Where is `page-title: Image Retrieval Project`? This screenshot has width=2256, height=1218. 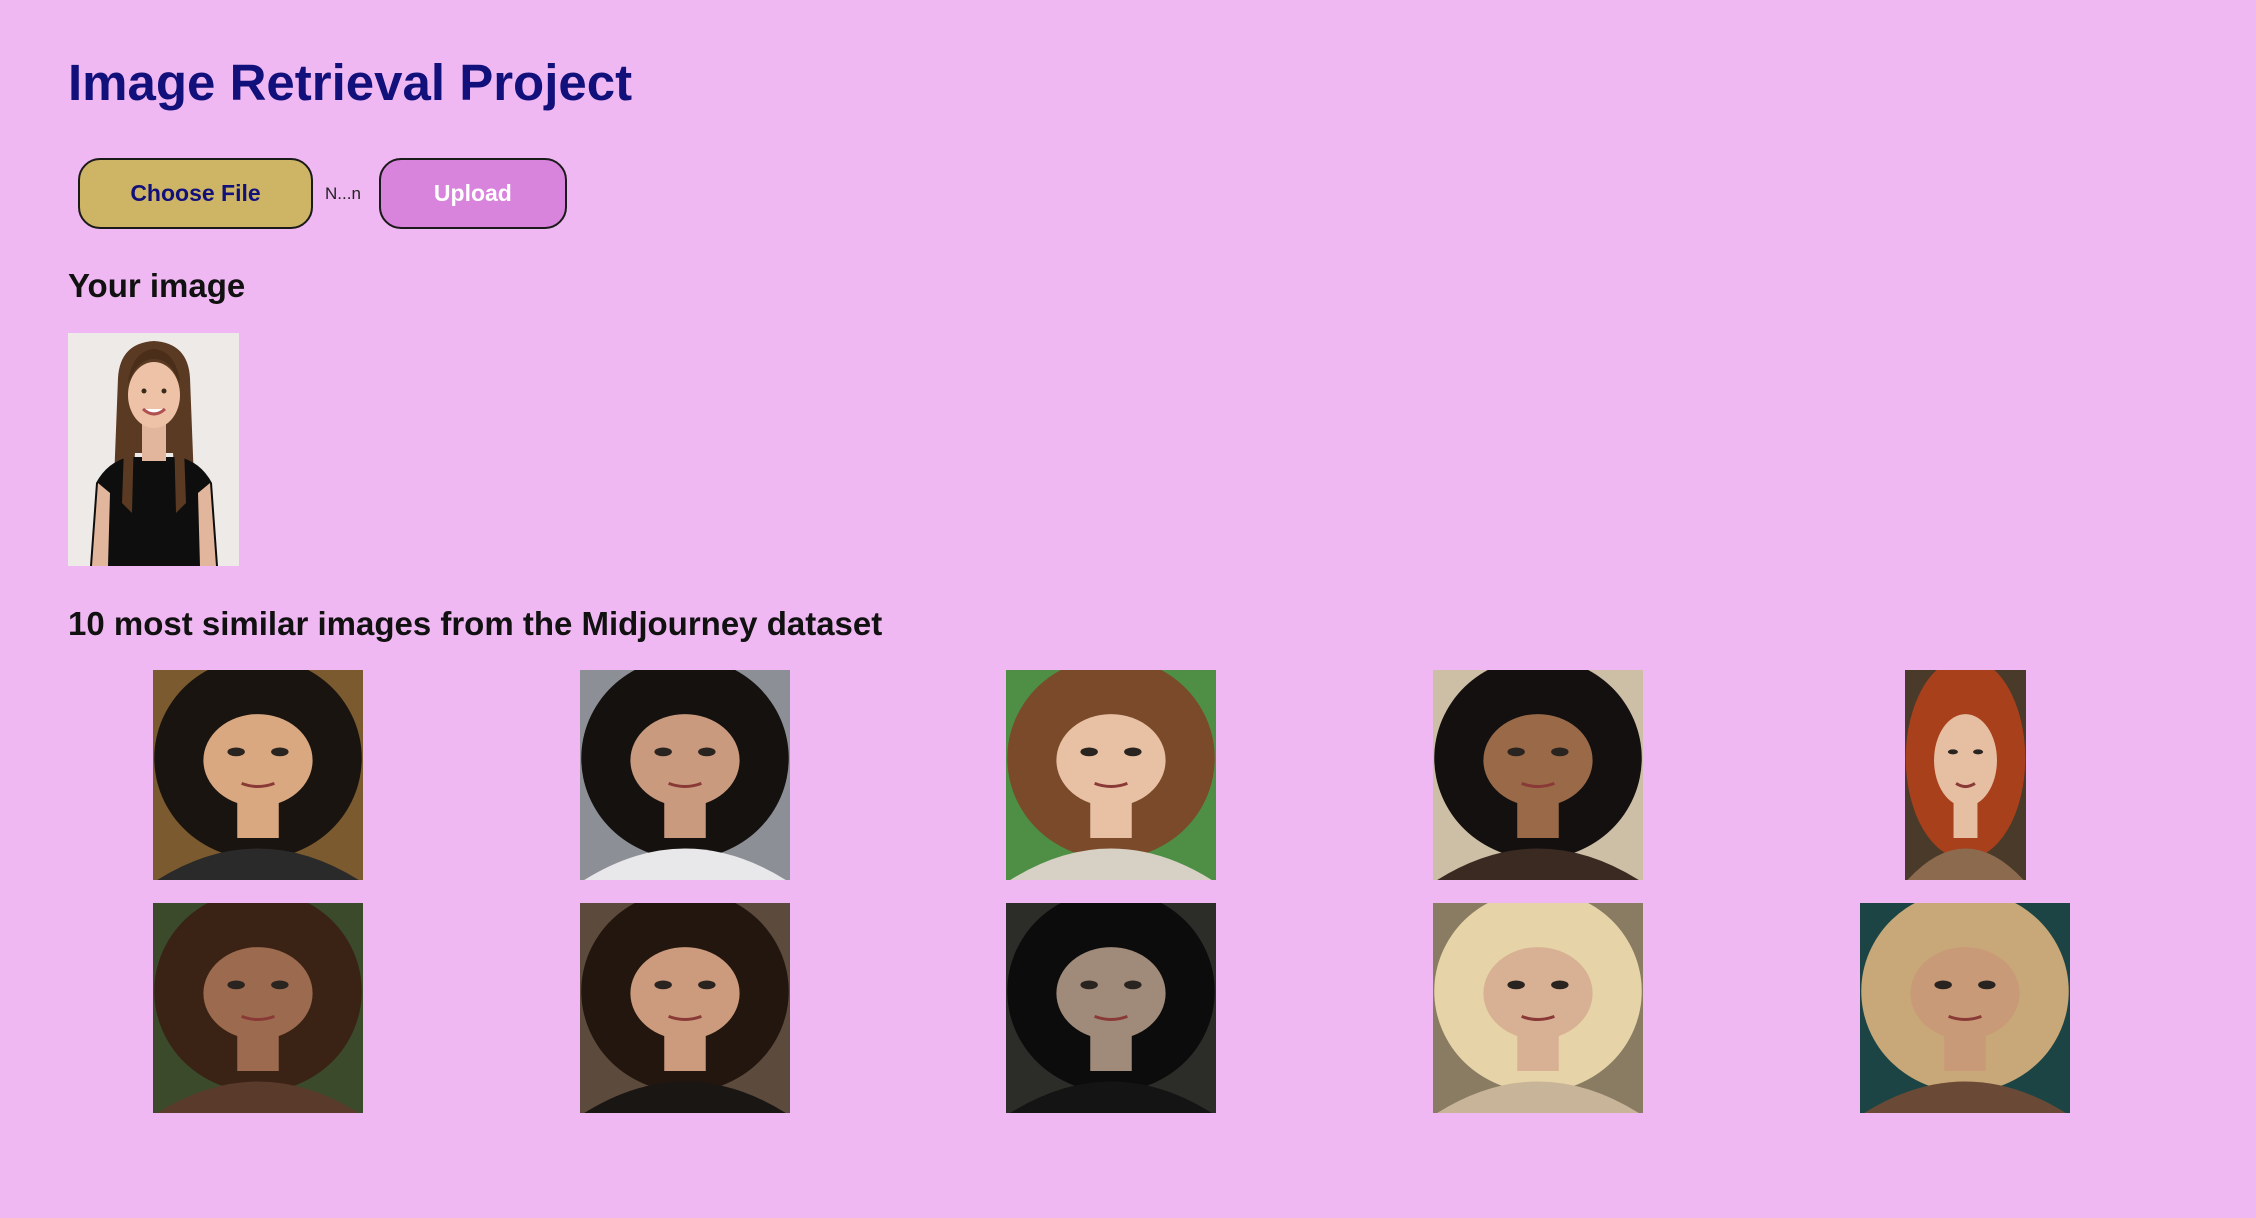
page-title: Image Retrieval Project is located at coordinates (350, 82).